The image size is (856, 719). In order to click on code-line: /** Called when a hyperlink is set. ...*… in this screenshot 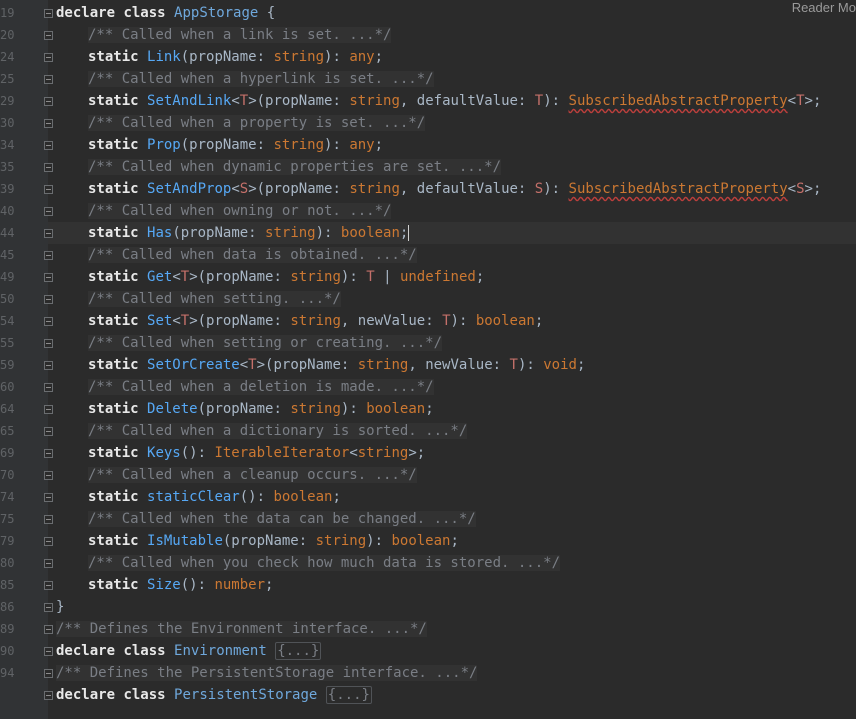, I will do `click(456, 79)`.